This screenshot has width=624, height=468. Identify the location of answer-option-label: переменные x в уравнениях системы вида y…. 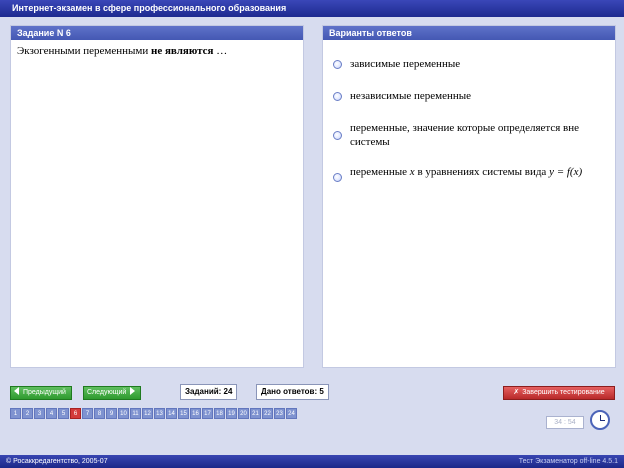
(477, 172).